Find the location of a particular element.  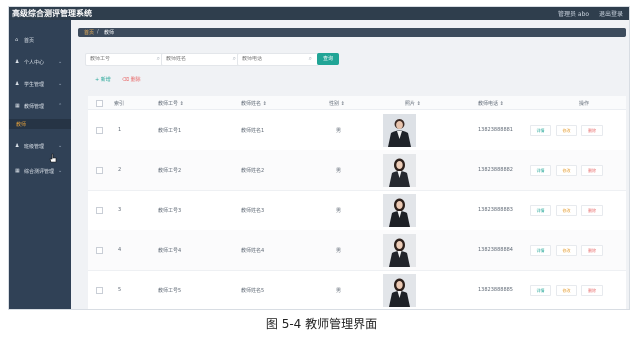

cell-index: 3 is located at coordinates (120, 210).